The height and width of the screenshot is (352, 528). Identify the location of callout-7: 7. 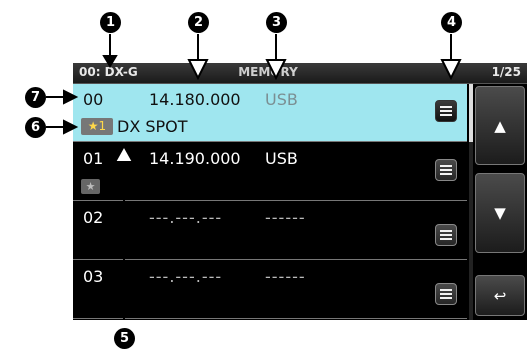
(35, 97).